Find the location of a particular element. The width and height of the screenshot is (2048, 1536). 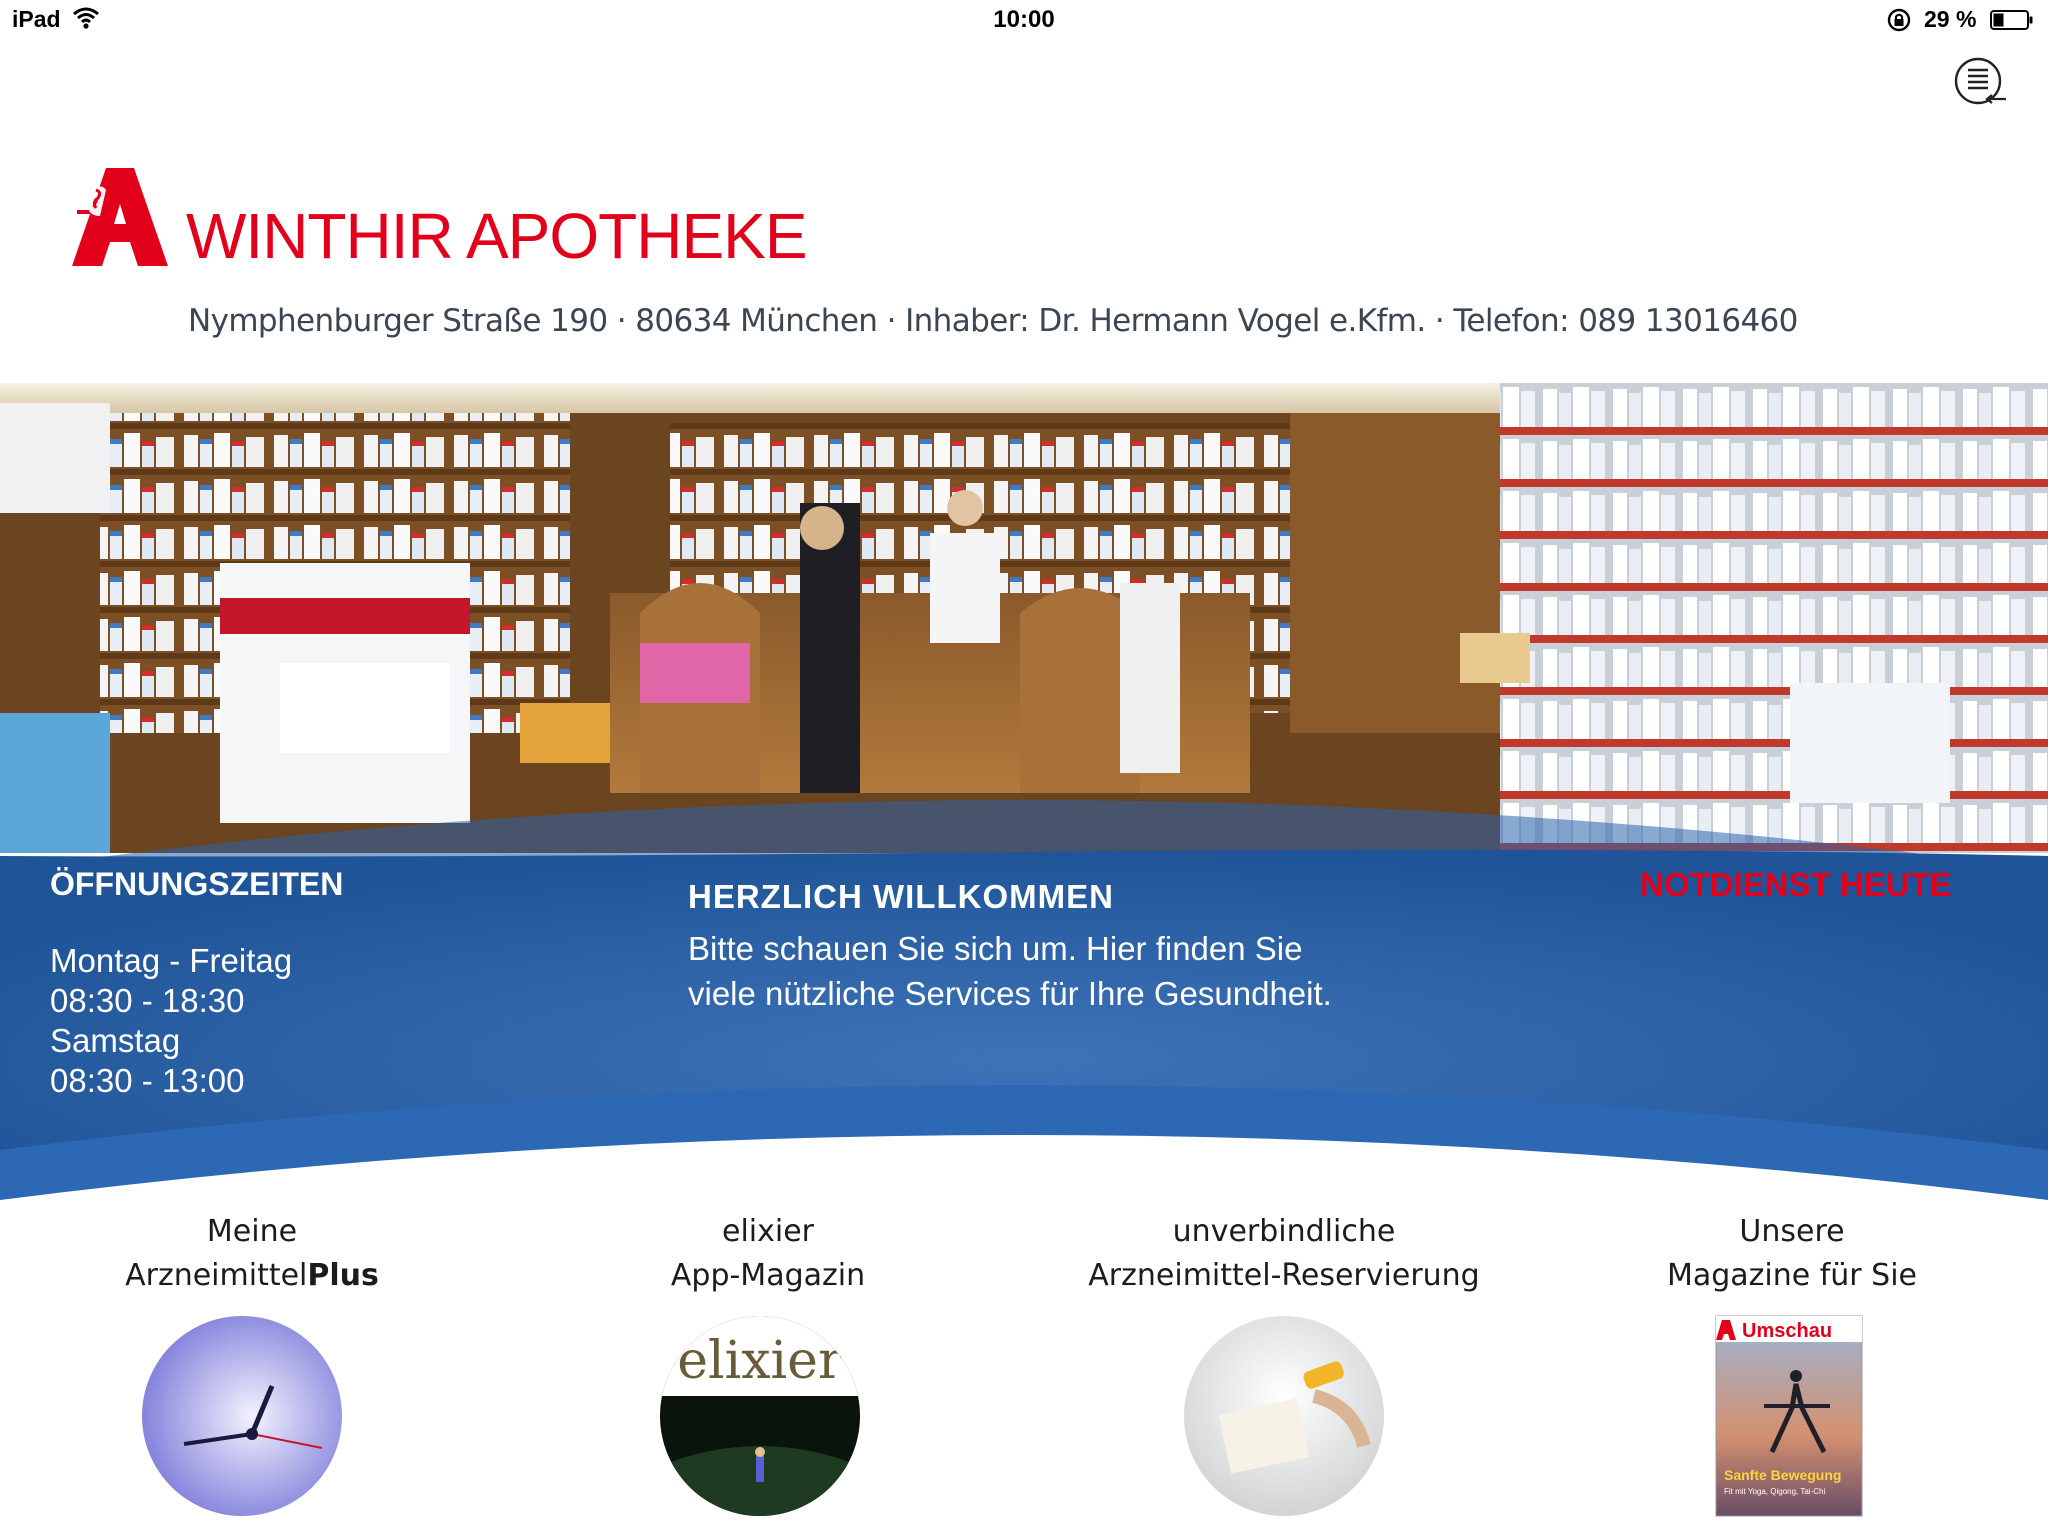

tile-title-line: Arzneimittel-Reservierung is located at coordinates (1284, 1275).